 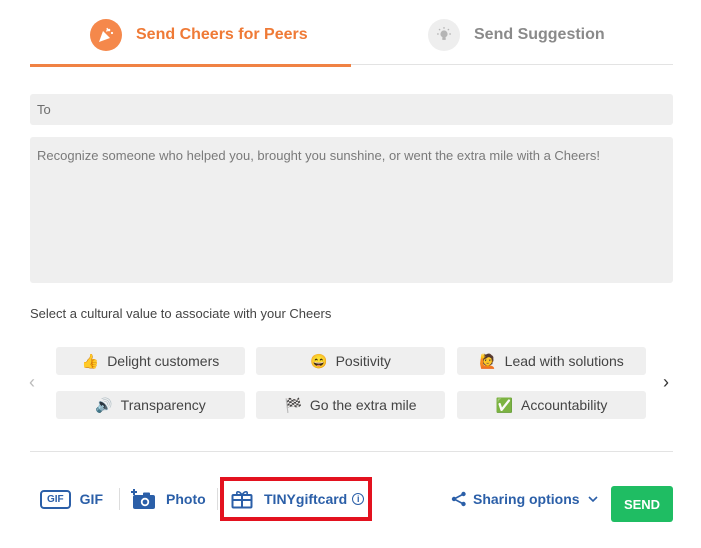 I want to click on check-mark-icon: ✅, so click(x=504, y=404).